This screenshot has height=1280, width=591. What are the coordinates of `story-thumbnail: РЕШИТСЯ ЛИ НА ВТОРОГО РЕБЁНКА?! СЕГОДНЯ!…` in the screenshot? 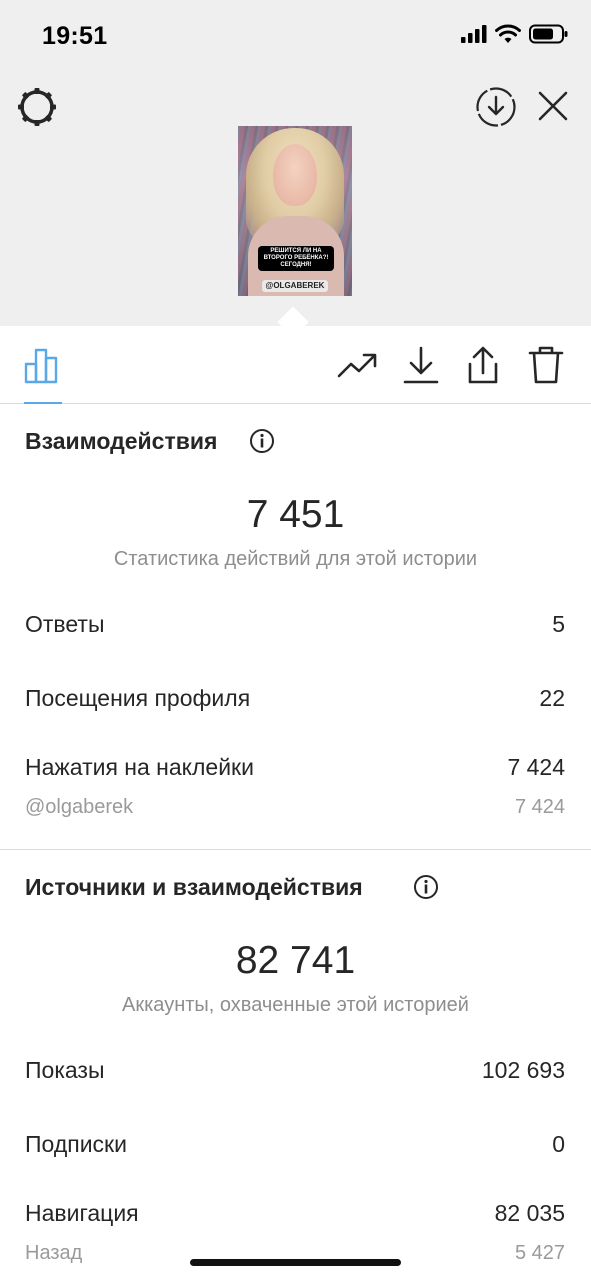 It's located at (295, 211).